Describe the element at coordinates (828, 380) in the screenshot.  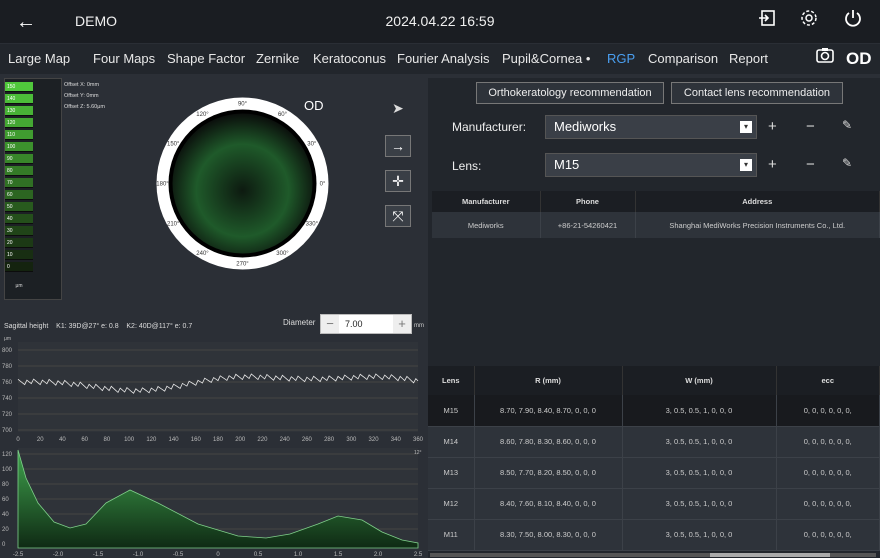
I see `col-ecc: ecc` at that location.